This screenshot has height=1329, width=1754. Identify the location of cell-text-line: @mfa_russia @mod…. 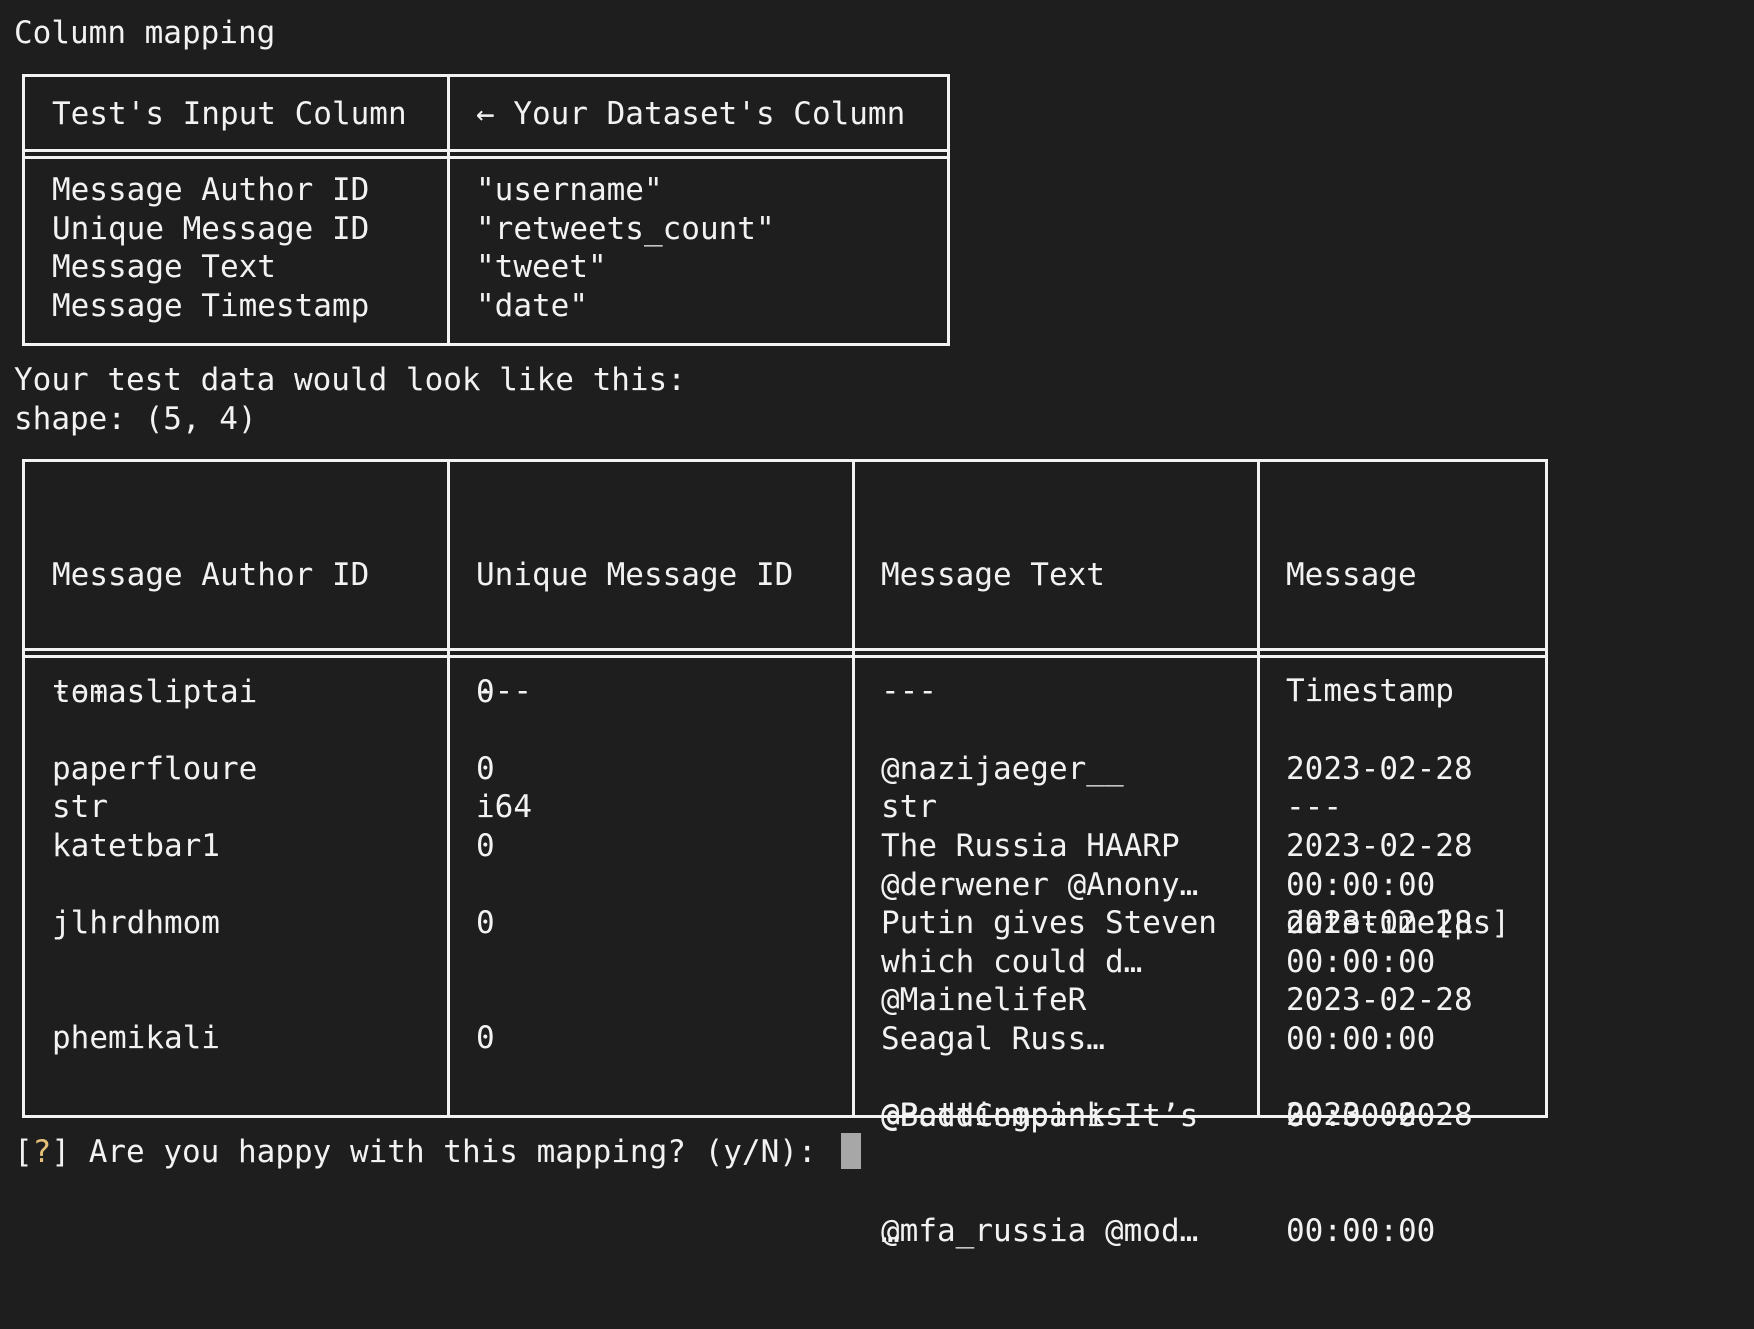
(1040, 1230).